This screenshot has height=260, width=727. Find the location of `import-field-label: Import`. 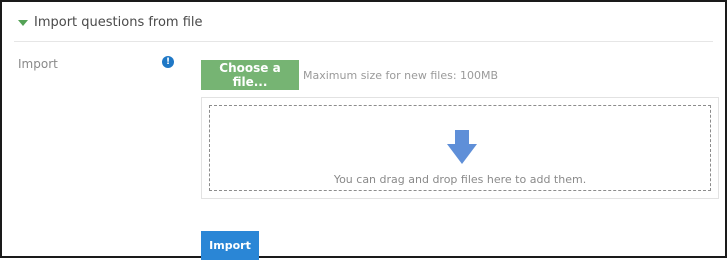

import-field-label: Import is located at coordinates (38, 64).